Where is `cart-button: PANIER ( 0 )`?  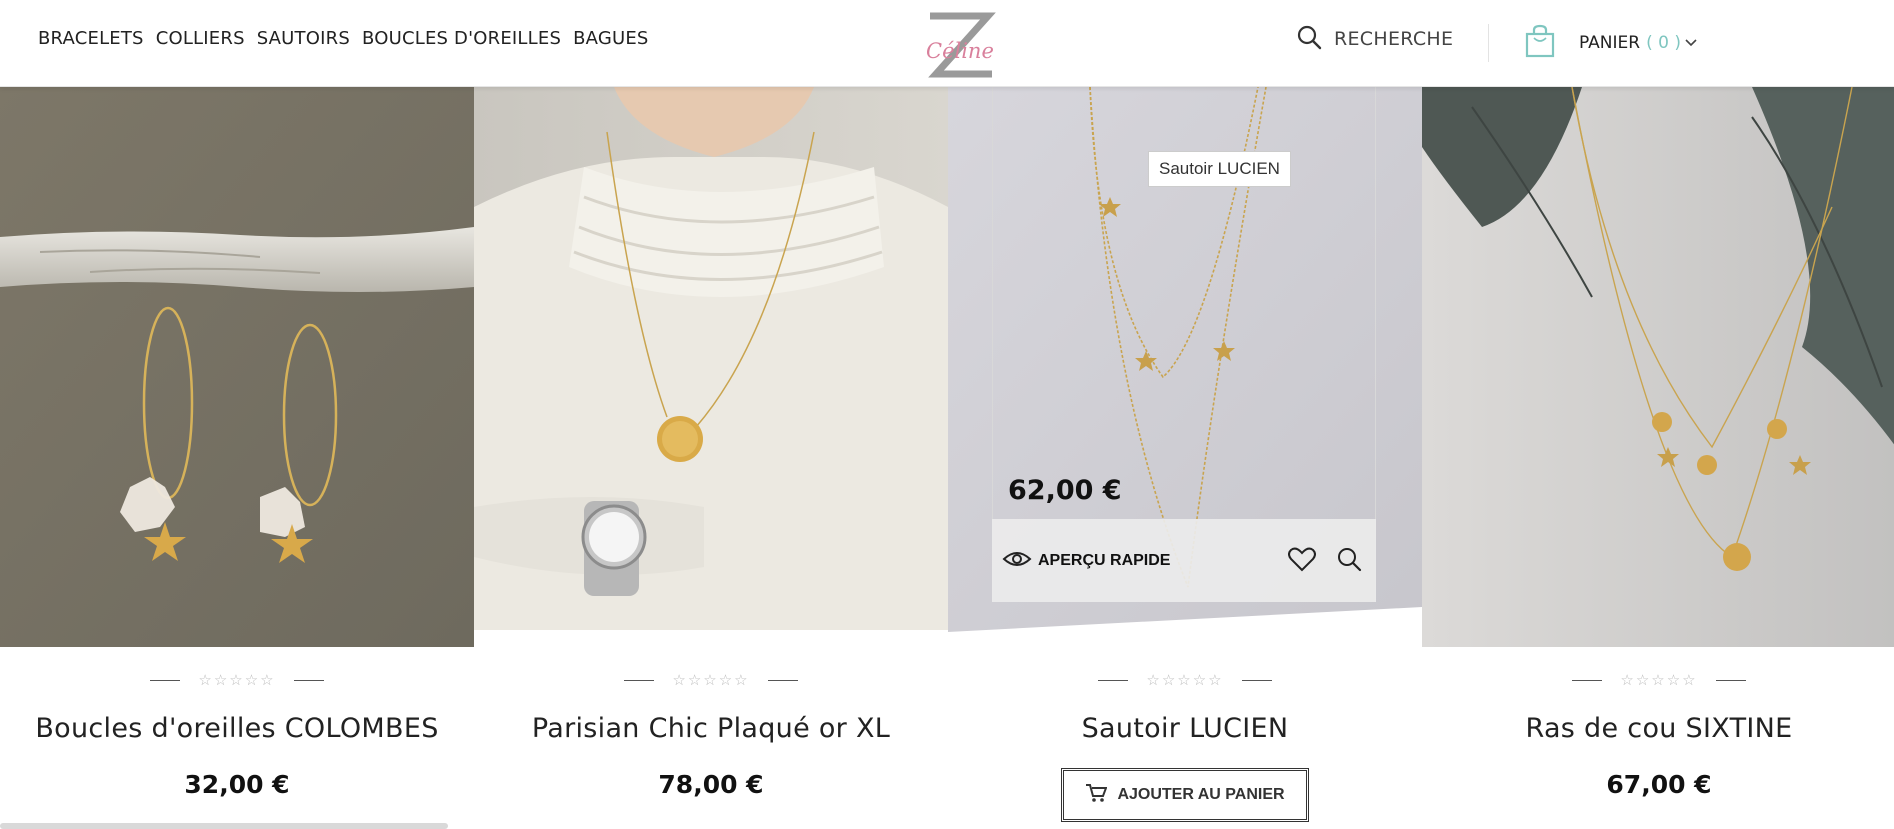
cart-button: PANIER ( 0 ) is located at coordinates (1611, 43).